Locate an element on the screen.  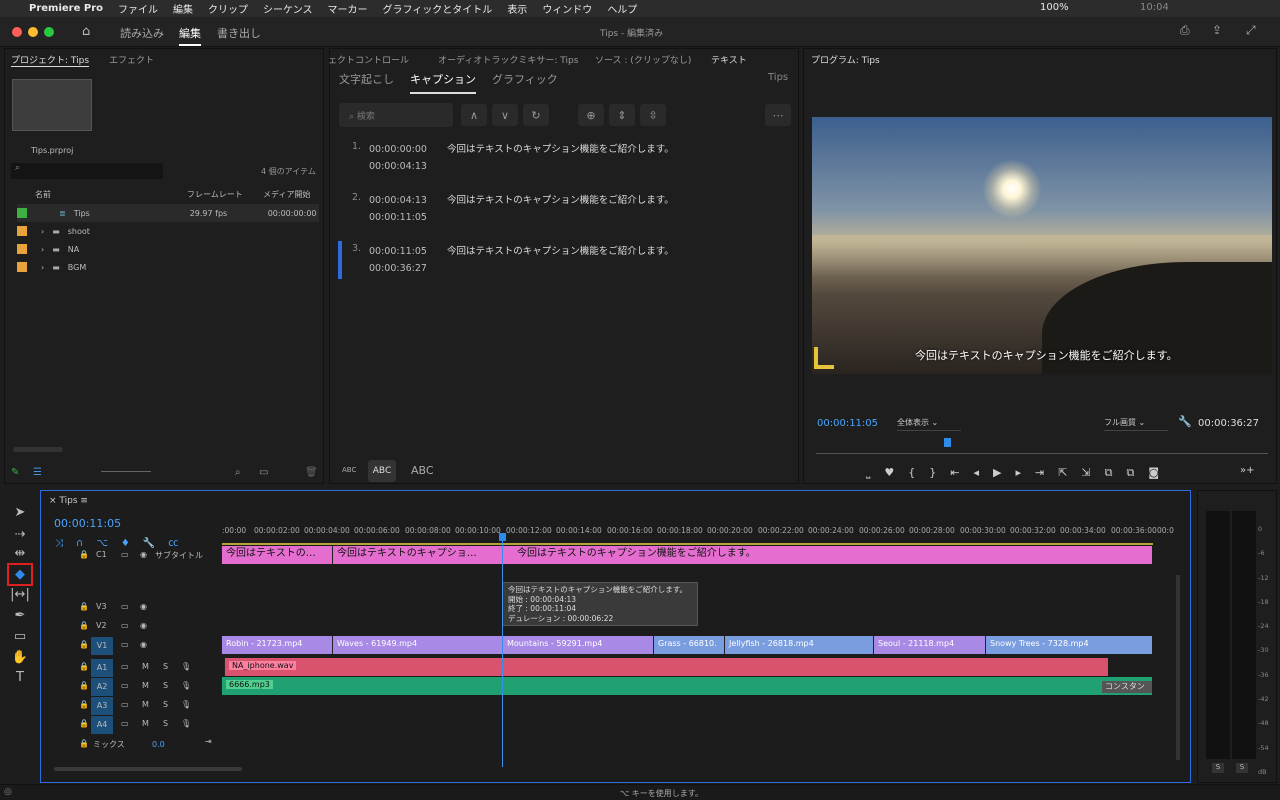
timeline-tab-close: × Tips ≡ is located at coordinates (68, 501).